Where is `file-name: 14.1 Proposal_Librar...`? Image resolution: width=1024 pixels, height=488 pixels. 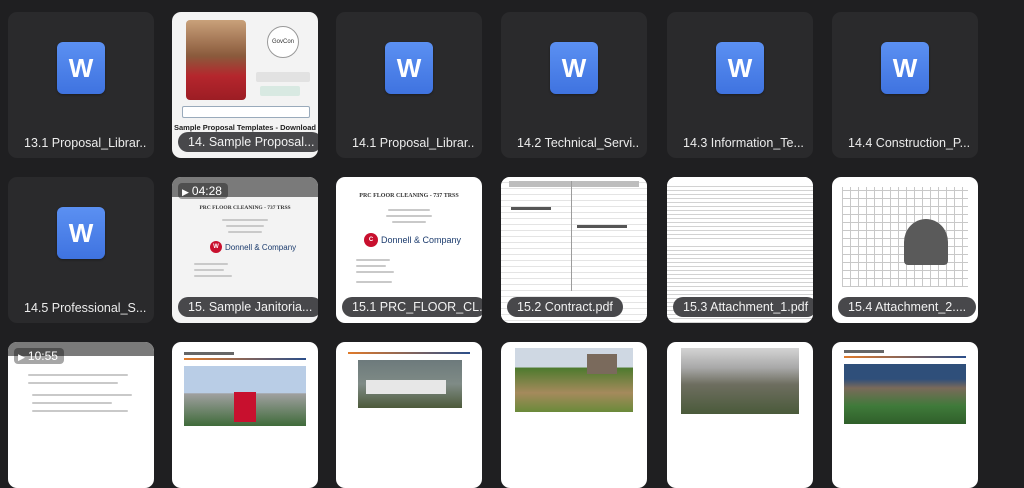
file-name: 14.1 Proposal_Librar... is located at coordinates (413, 143).